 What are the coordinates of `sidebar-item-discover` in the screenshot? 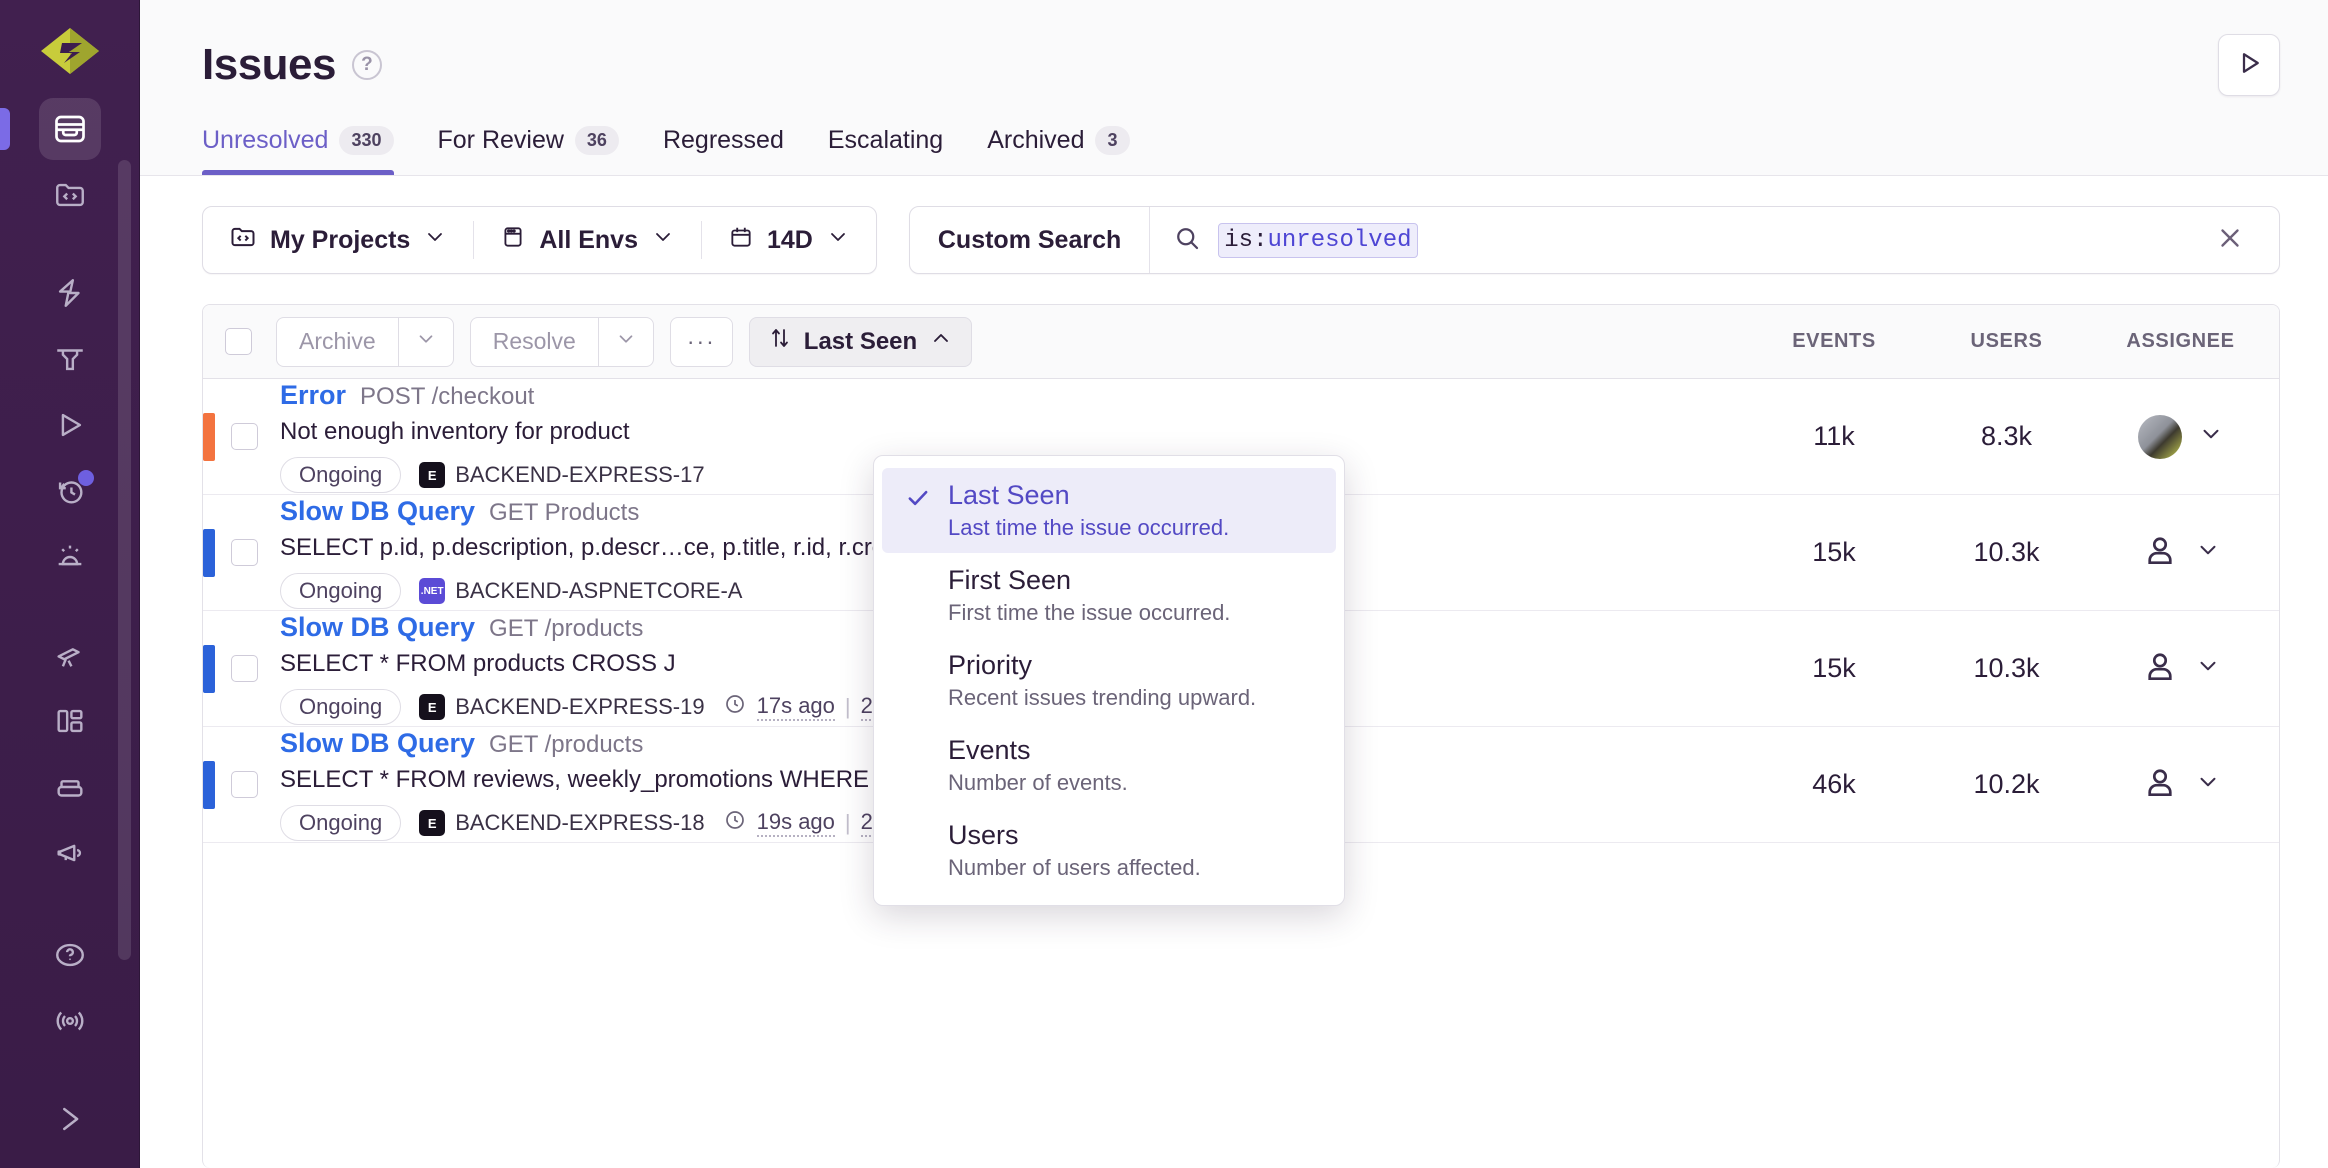 It's located at (70, 655).